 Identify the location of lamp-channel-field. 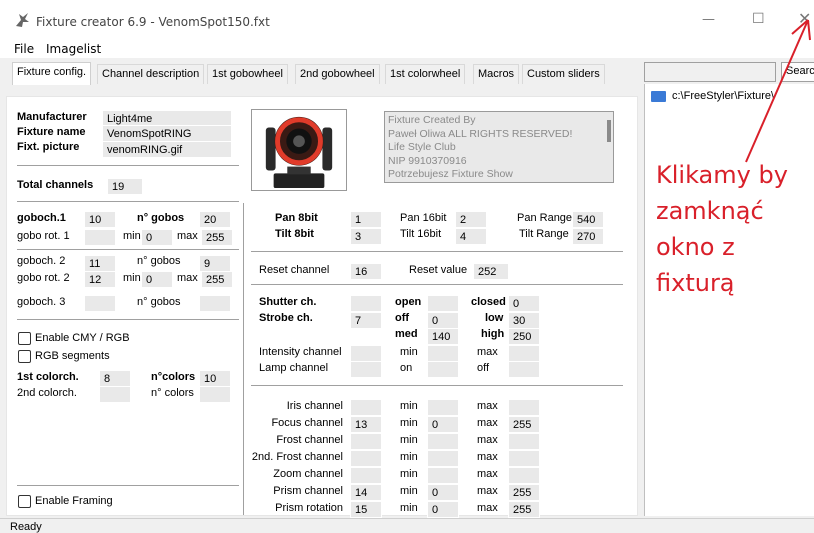
(366, 369).